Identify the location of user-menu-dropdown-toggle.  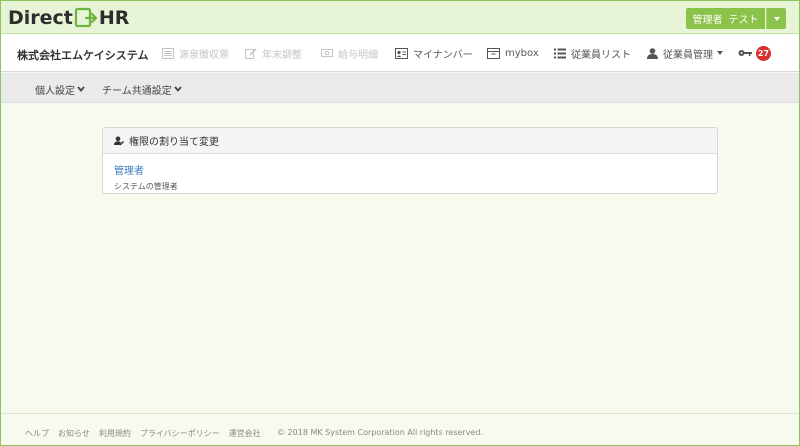
(776, 18).